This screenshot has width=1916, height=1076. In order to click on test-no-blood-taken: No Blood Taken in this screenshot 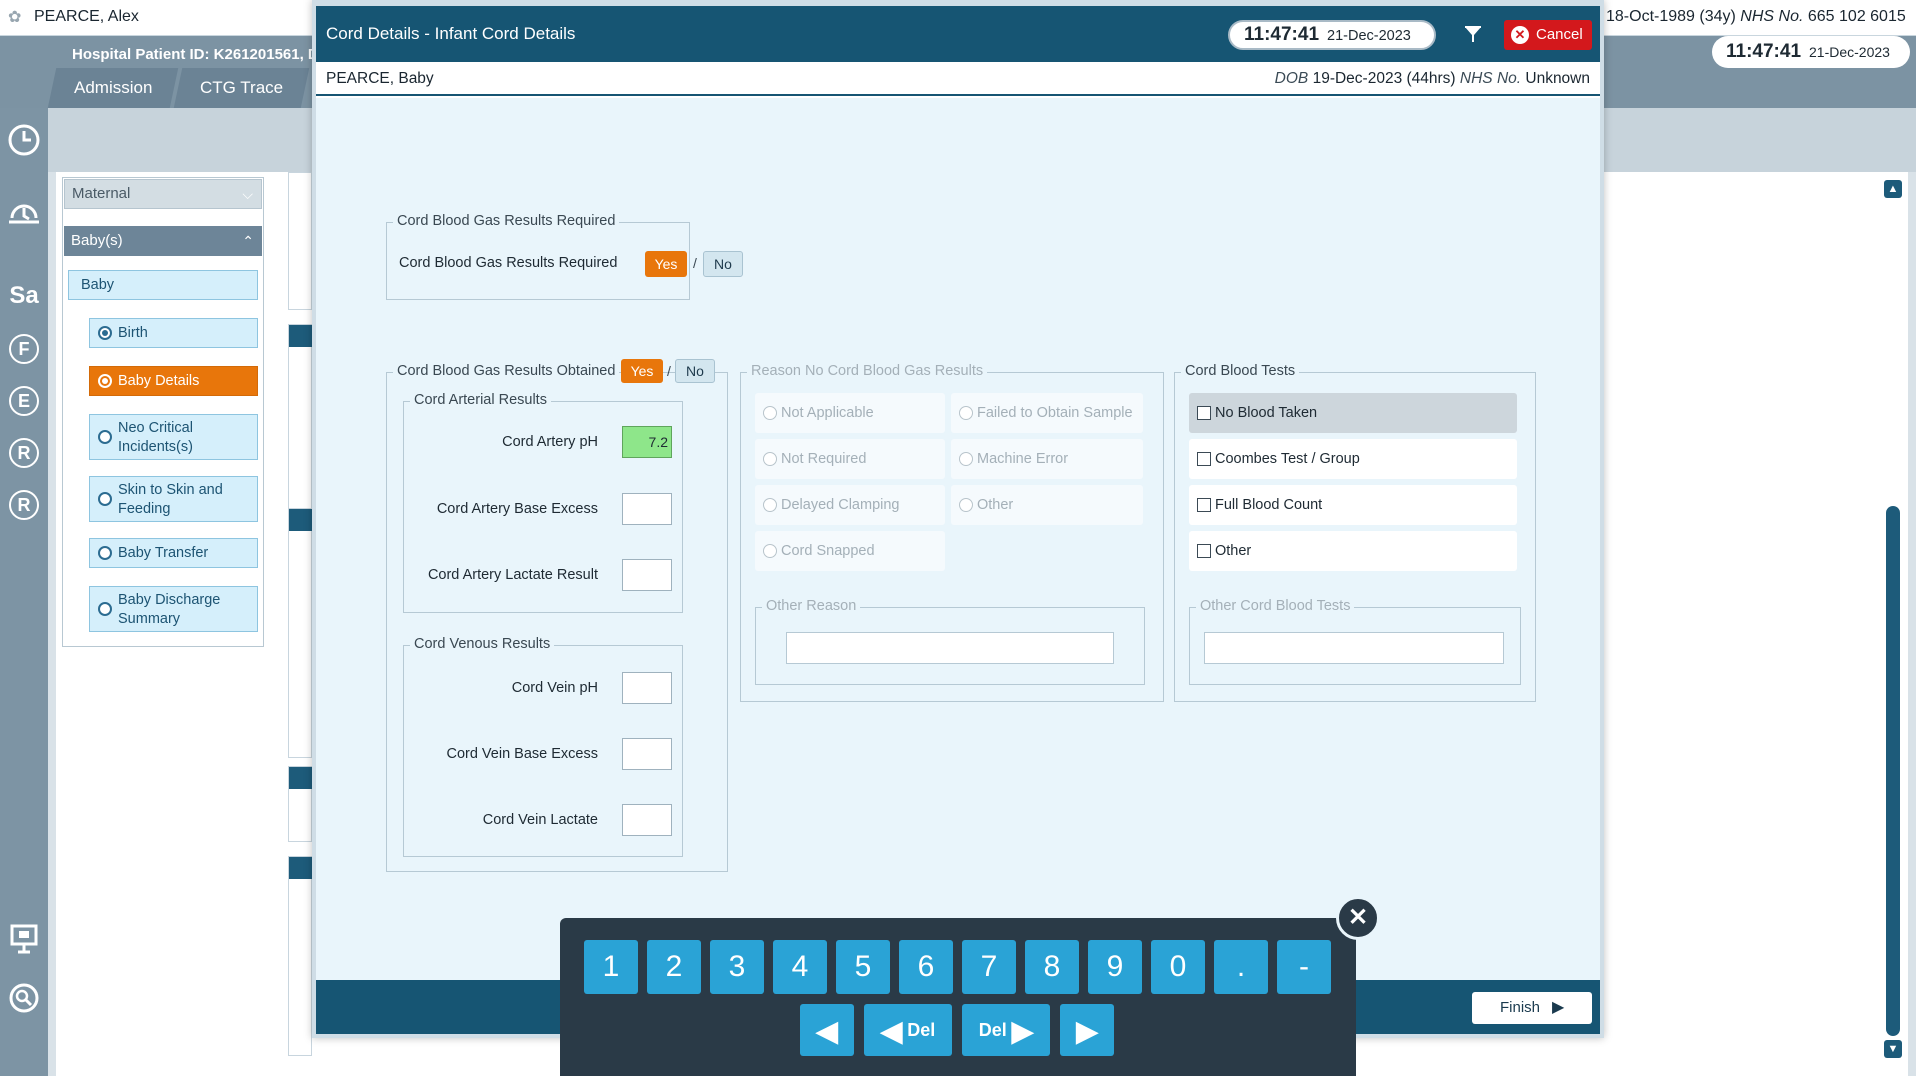, I will do `click(1353, 413)`.